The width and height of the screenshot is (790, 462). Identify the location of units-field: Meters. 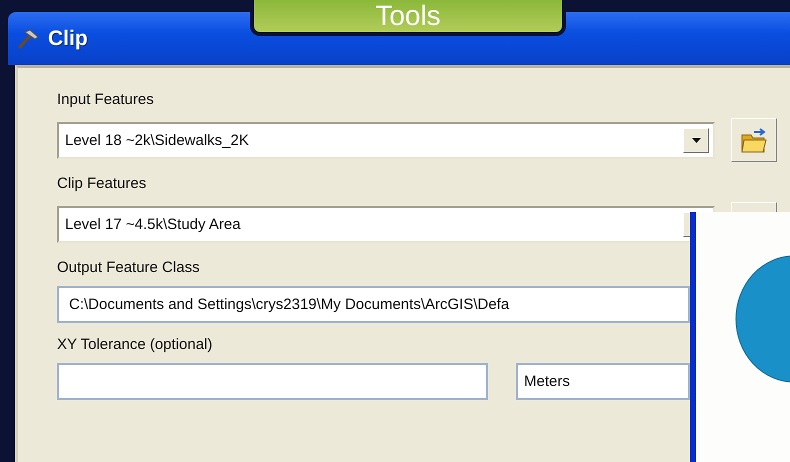
(603, 381).